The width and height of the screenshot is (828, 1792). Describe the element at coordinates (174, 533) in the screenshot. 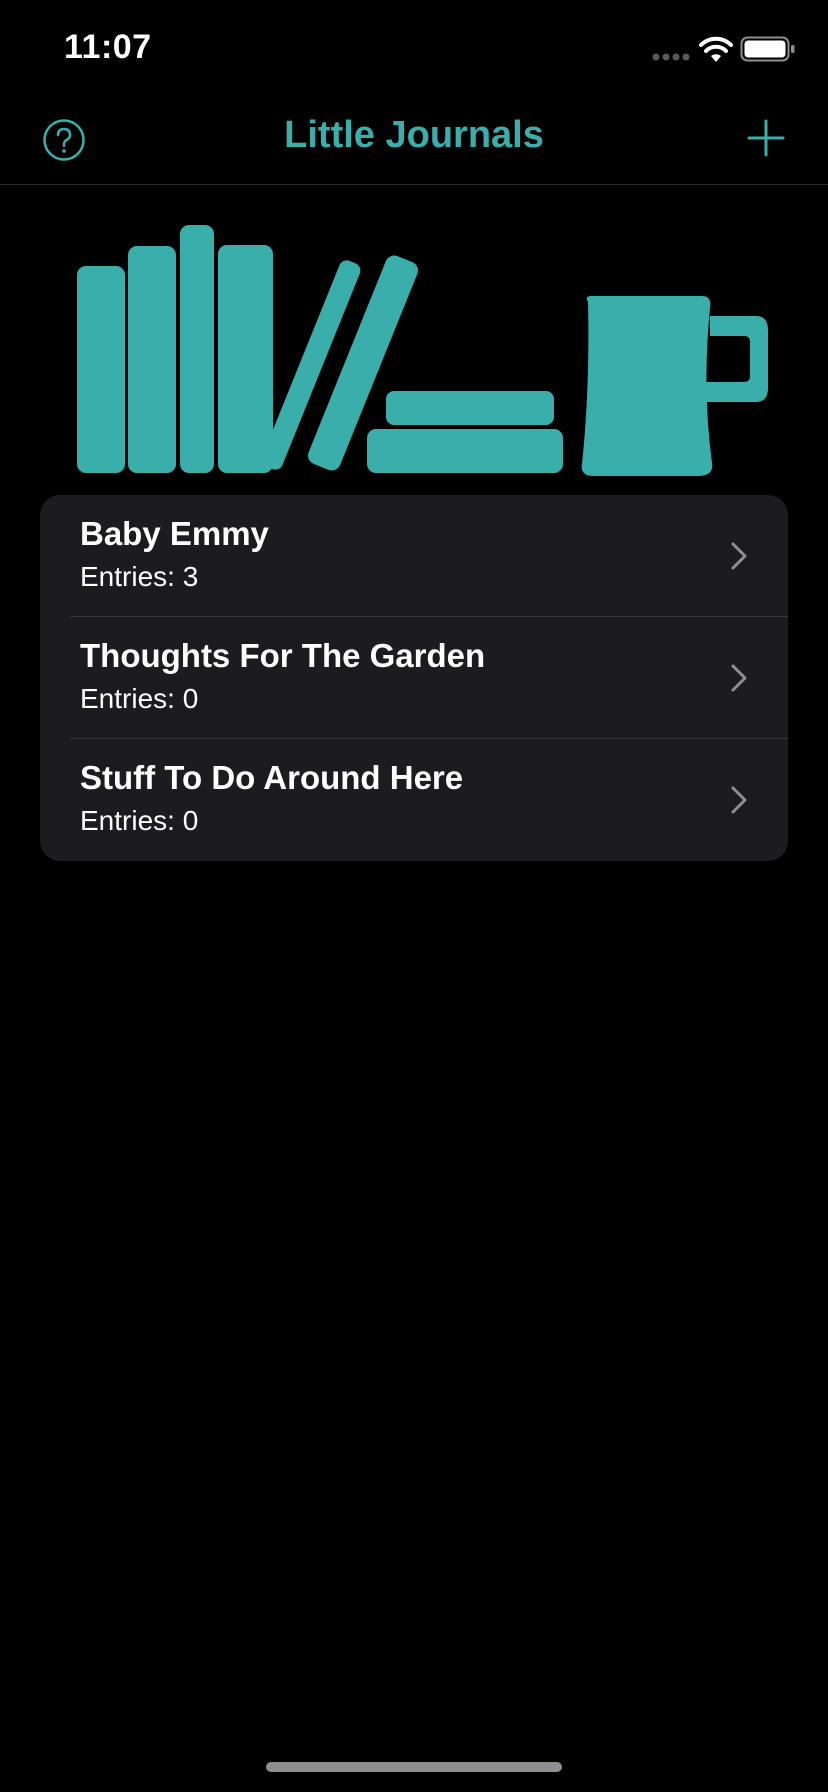

I see `journal-title: Baby Emmy` at that location.